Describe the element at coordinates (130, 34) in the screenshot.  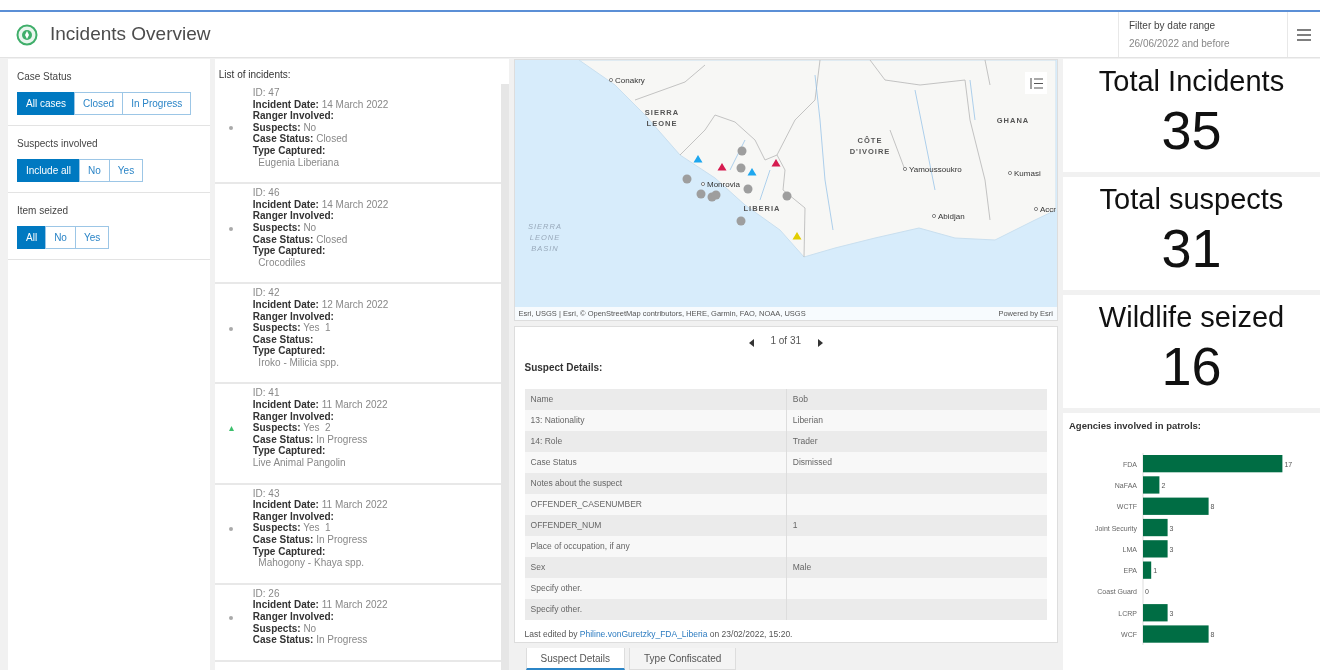
I see `app-title: Incidents Overview` at that location.